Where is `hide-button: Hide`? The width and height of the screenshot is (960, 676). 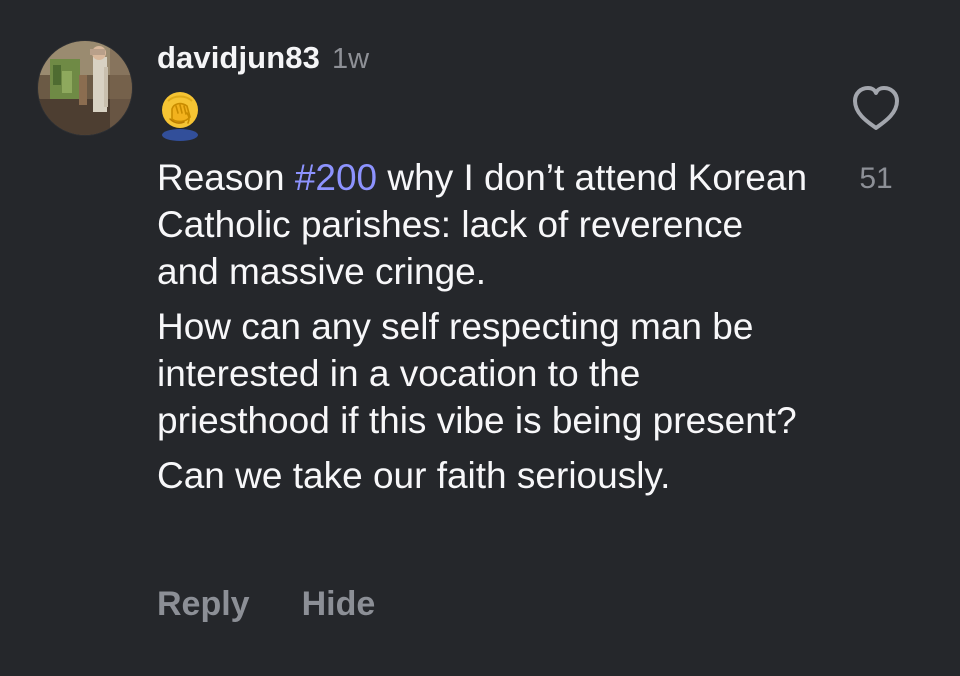 hide-button: Hide is located at coordinates (339, 604).